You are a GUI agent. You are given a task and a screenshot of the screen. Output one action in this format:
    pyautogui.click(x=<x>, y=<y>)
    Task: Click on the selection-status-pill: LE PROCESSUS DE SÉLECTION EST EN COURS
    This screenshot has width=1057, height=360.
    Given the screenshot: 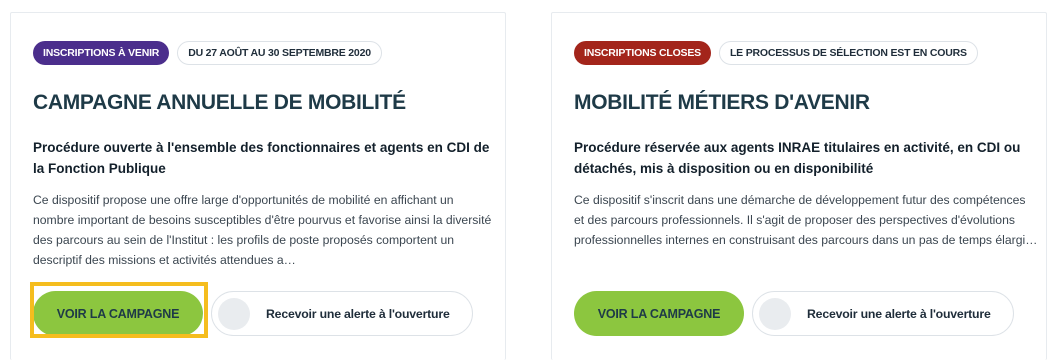 What is the action you would take?
    pyautogui.click(x=848, y=53)
    